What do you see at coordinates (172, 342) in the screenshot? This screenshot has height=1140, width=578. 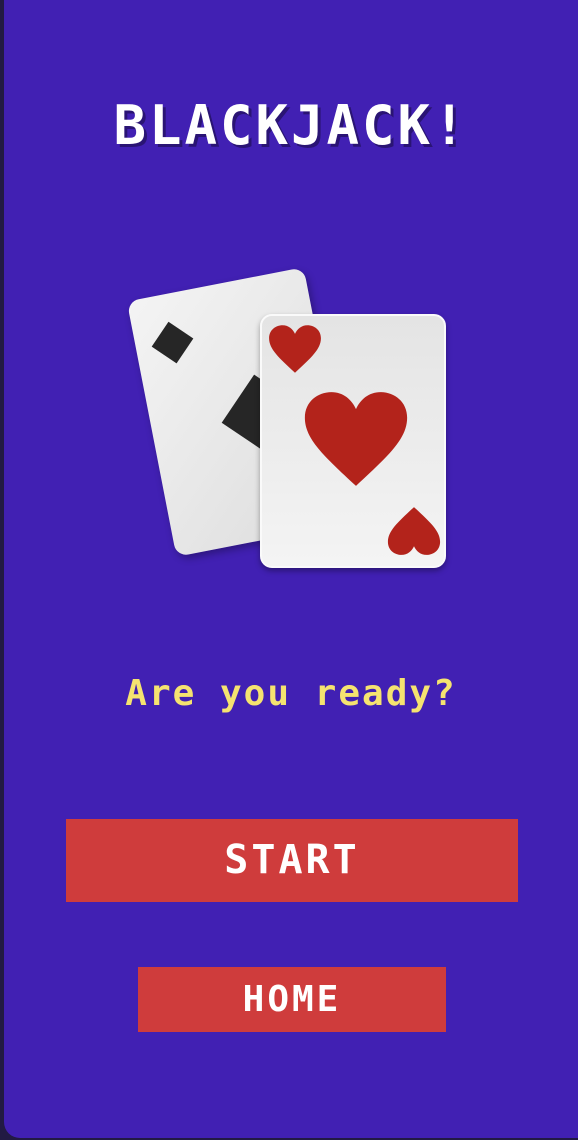 I see `spade-pip-small-icon` at bounding box center [172, 342].